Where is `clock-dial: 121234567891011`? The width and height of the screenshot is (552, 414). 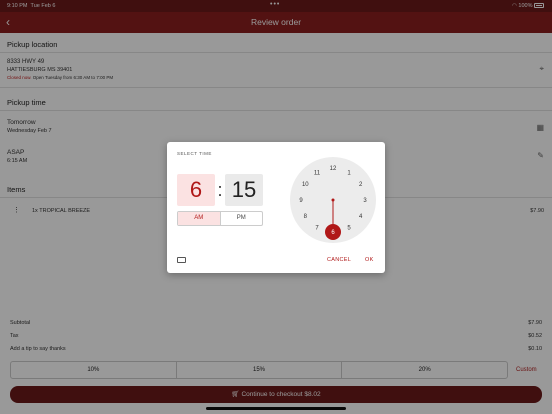 clock-dial: 121234567891011 is located at coordinates (333, 200).